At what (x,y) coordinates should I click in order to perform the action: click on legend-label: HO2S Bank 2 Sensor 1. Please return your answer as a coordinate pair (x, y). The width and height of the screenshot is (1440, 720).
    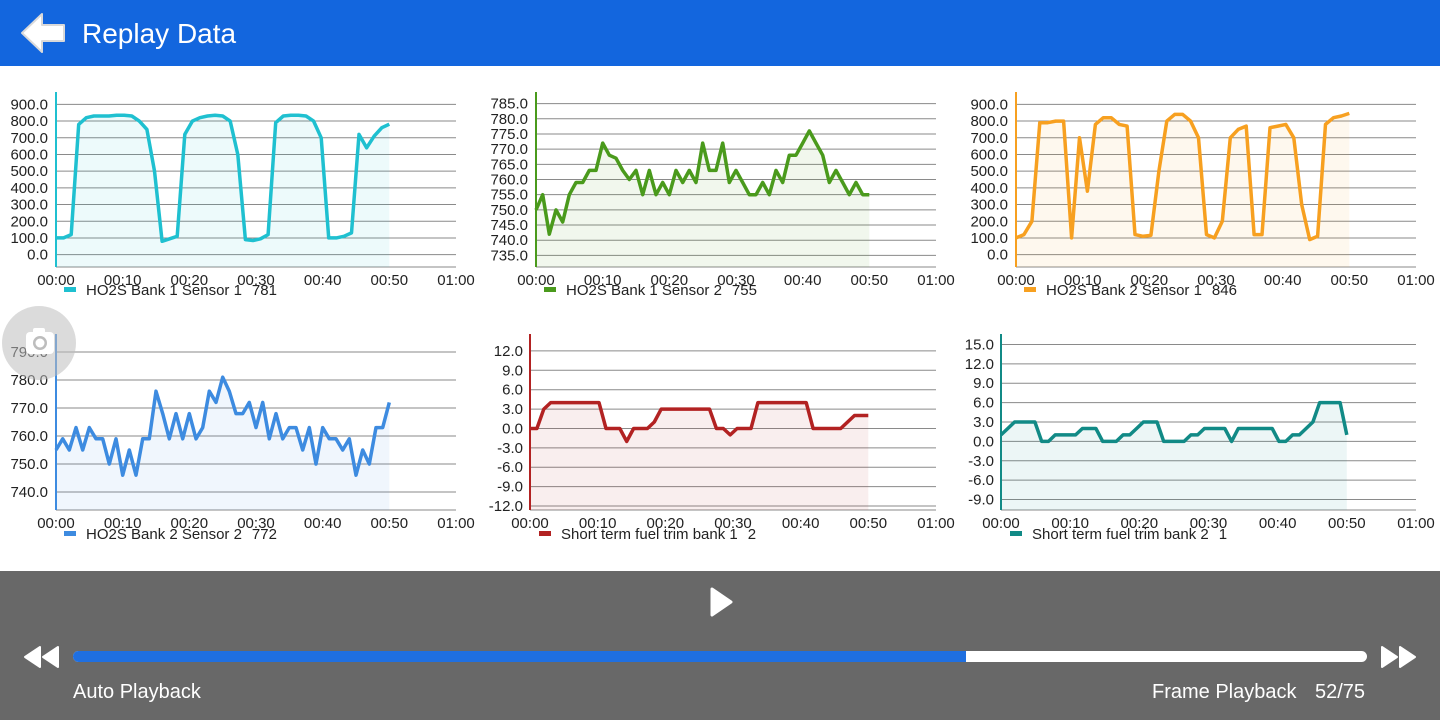
    Looking at the image, I should click on (1124, 290).